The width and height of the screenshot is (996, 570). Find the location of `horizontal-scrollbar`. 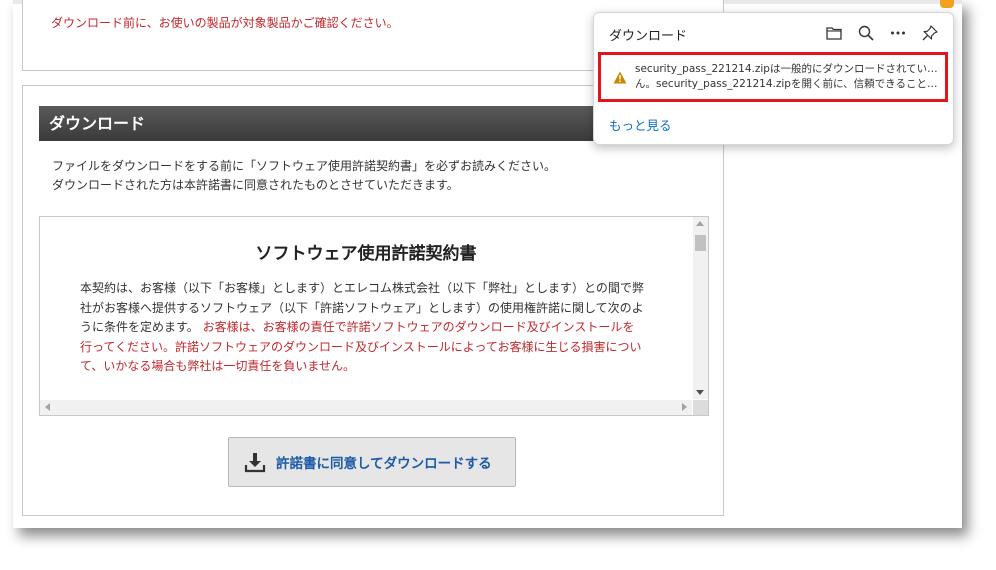

horizontal-scrollbar is located at coordinates (366, 407).